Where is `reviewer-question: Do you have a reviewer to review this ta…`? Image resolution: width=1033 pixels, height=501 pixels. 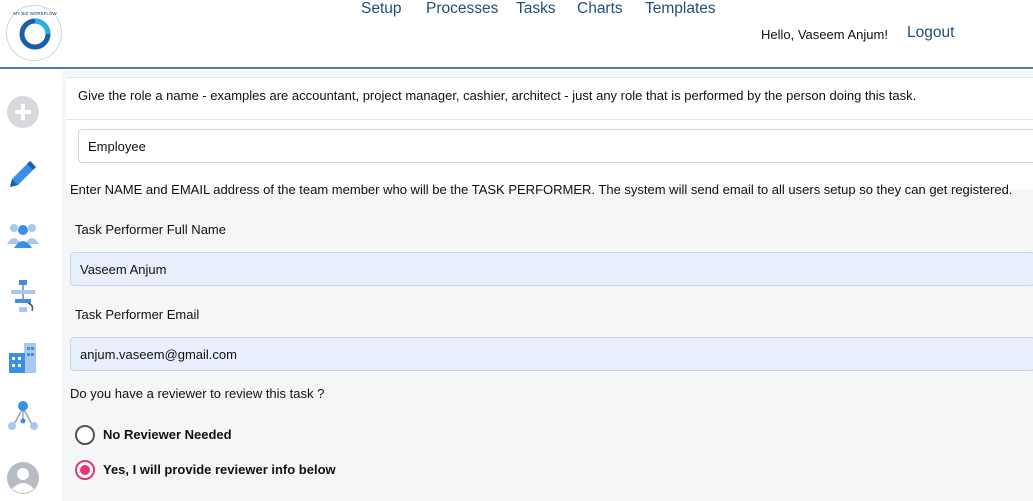
reviewer-question: Do you have a reviewer to review this ta… is located at coordinates (197, 393).